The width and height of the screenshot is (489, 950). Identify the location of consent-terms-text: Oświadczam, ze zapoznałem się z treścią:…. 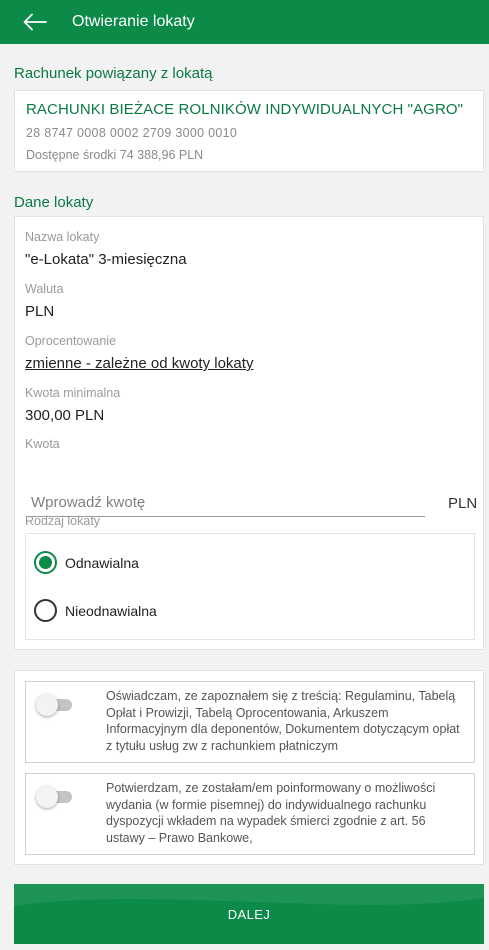
(283, 721).